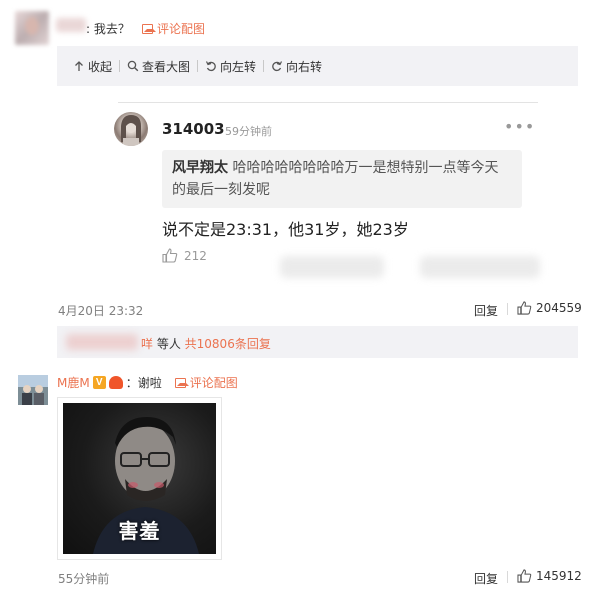 This screenshot has width=599, height=593. What do you see at coordinates (166, 66) in the screenshot?
I see `view-large-label: 查看大图` at bounding box center [166, 66].